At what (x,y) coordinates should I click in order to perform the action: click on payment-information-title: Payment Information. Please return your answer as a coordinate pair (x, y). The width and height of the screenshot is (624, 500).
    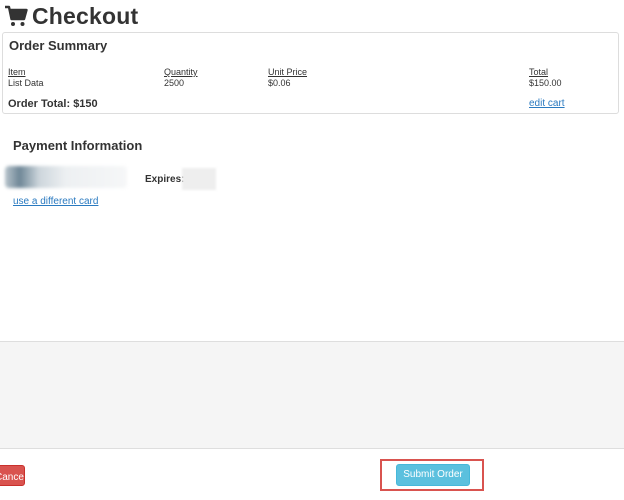
    Looking at the image, I should click on (78, 145).